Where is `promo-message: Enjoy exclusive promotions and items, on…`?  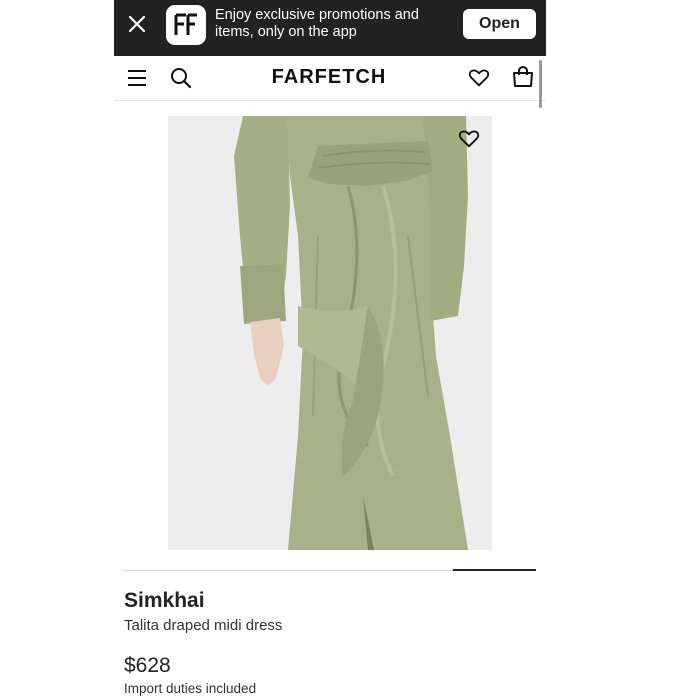 promo-message: Enjoy exclusive promotions and items, on… is located at coordinates (317, 23).